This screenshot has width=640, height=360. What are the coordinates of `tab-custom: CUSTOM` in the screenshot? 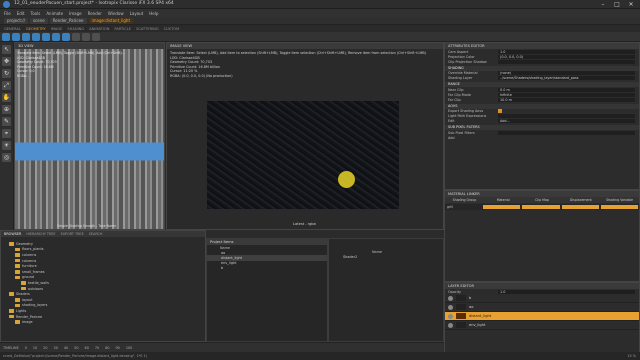 It's located at (172, 29).